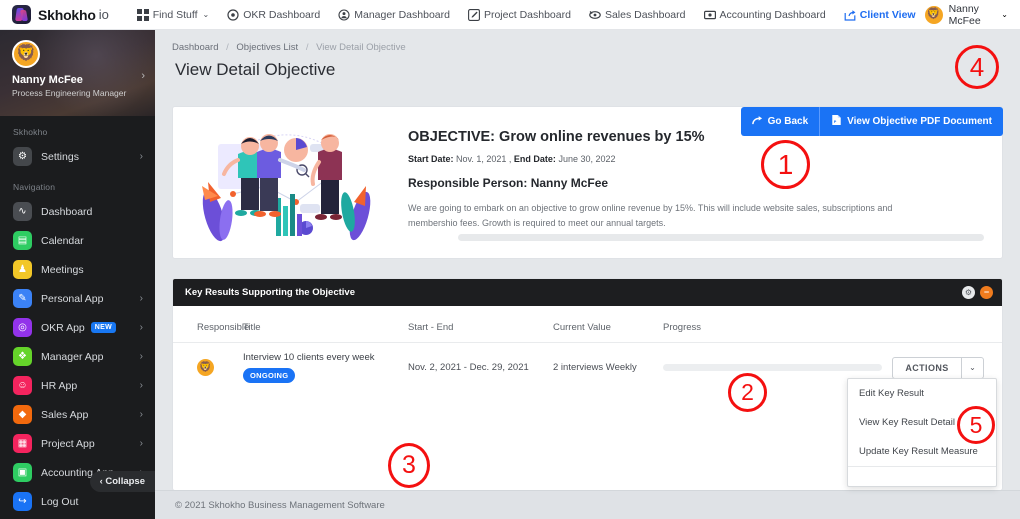  I want to click on sidebar-item-label: Personal App, so click(72, 298).